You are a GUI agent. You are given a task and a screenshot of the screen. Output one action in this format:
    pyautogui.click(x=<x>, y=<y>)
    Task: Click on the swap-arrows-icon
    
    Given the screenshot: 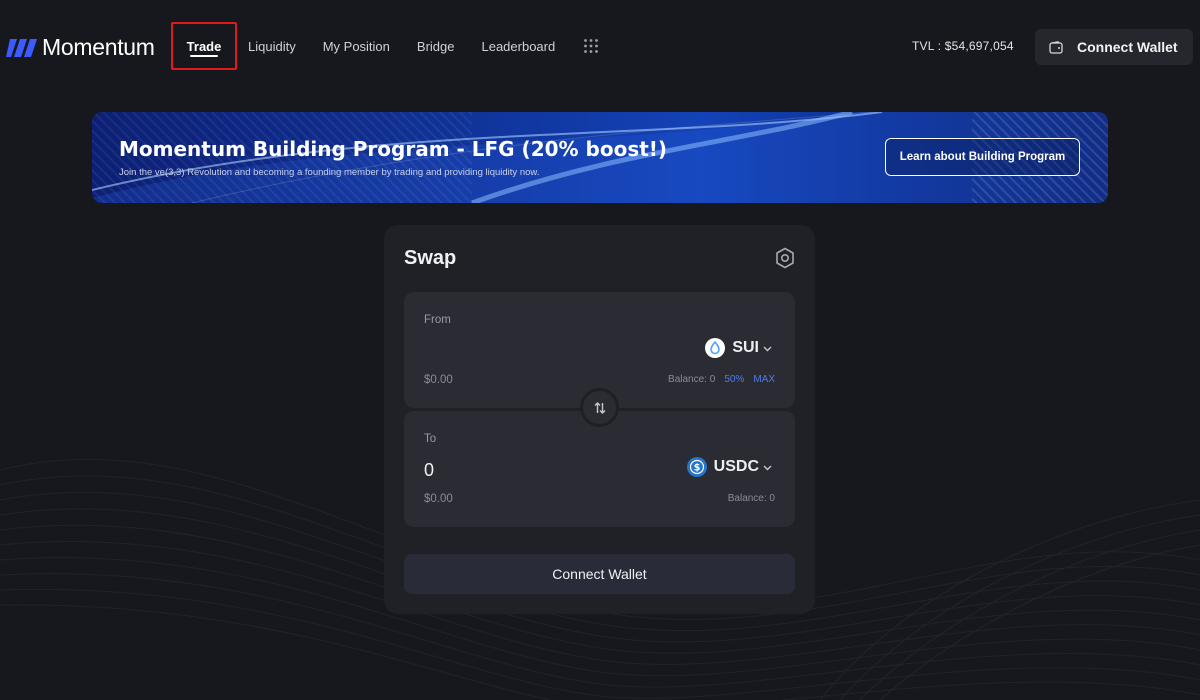 What is the action you would take?
    pyautogui.click(x=599, y=407)
    